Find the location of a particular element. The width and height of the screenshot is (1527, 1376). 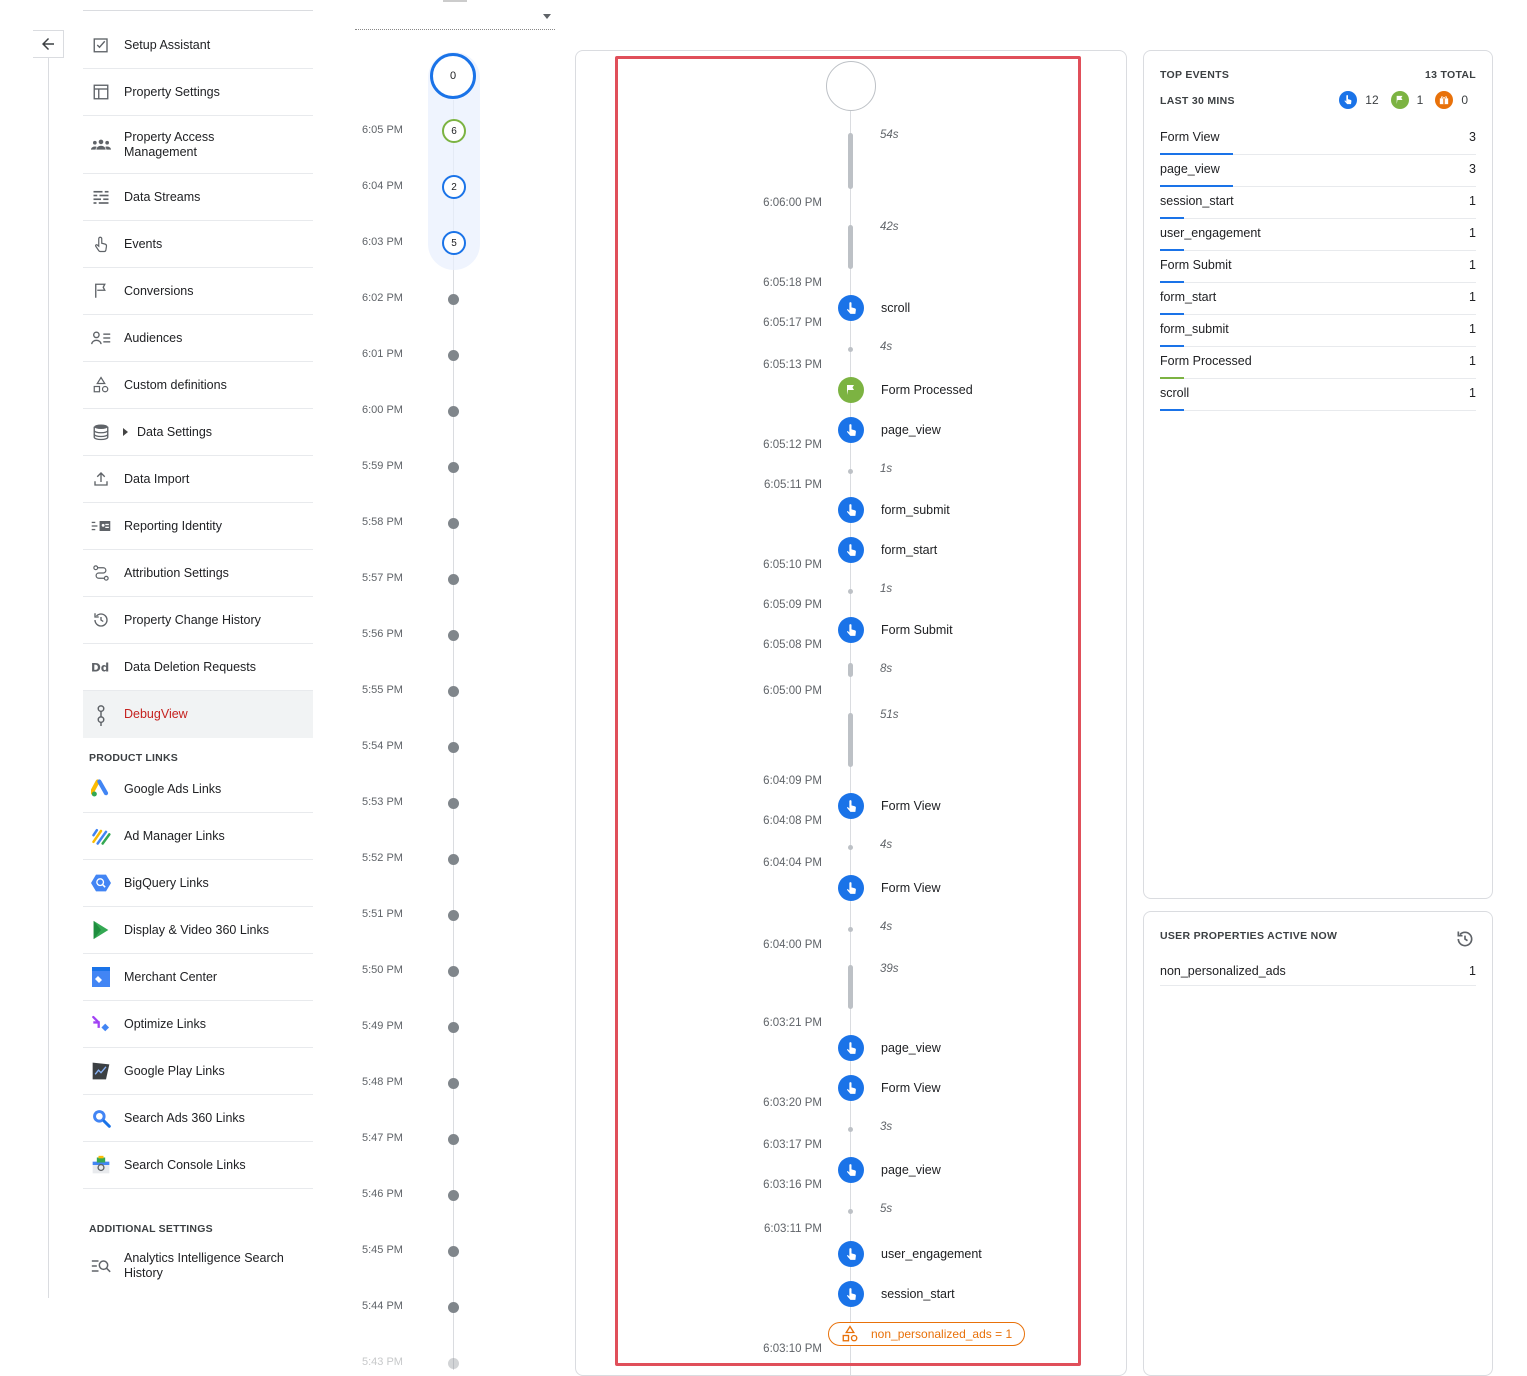

nav-merchant-center: Merchant Center is located at coordinates (198, 977).